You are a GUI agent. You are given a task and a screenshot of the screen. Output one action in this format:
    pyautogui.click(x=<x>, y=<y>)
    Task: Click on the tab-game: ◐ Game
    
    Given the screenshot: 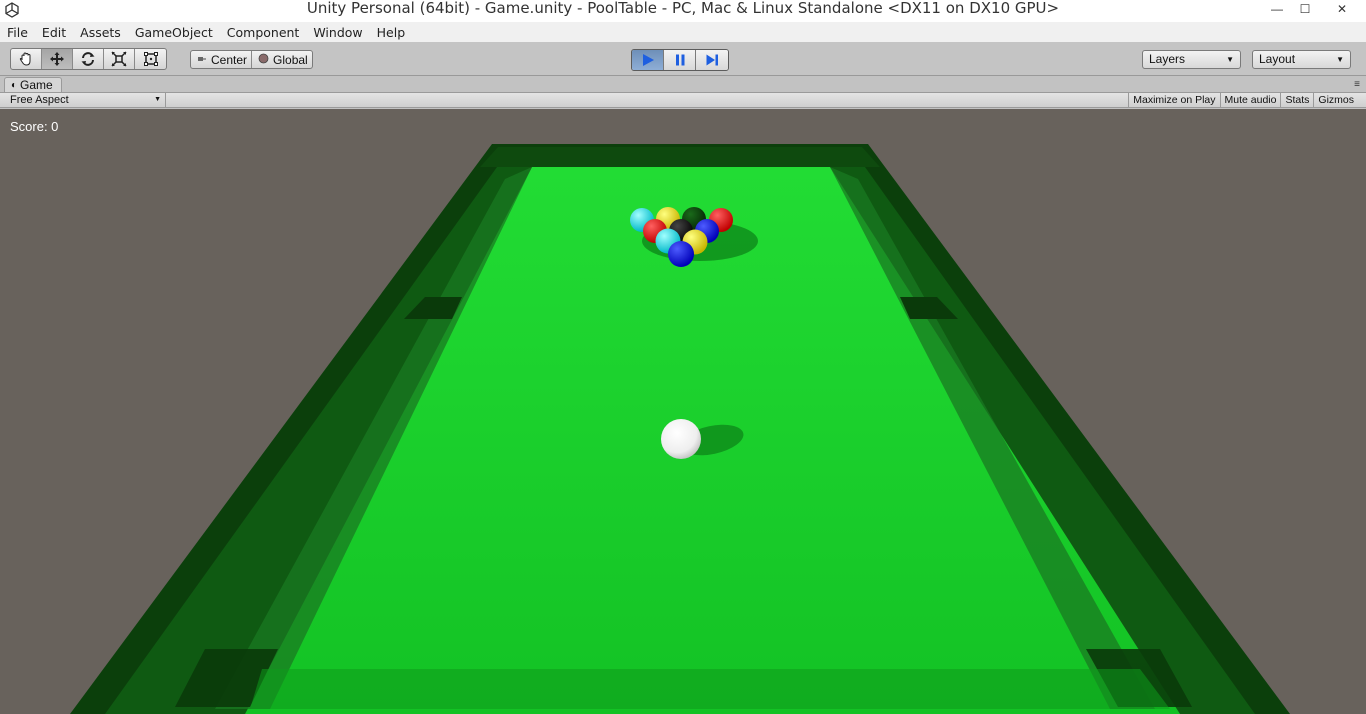 What is the action you would take?
    pyautogui.click(x=33, y=84)
    